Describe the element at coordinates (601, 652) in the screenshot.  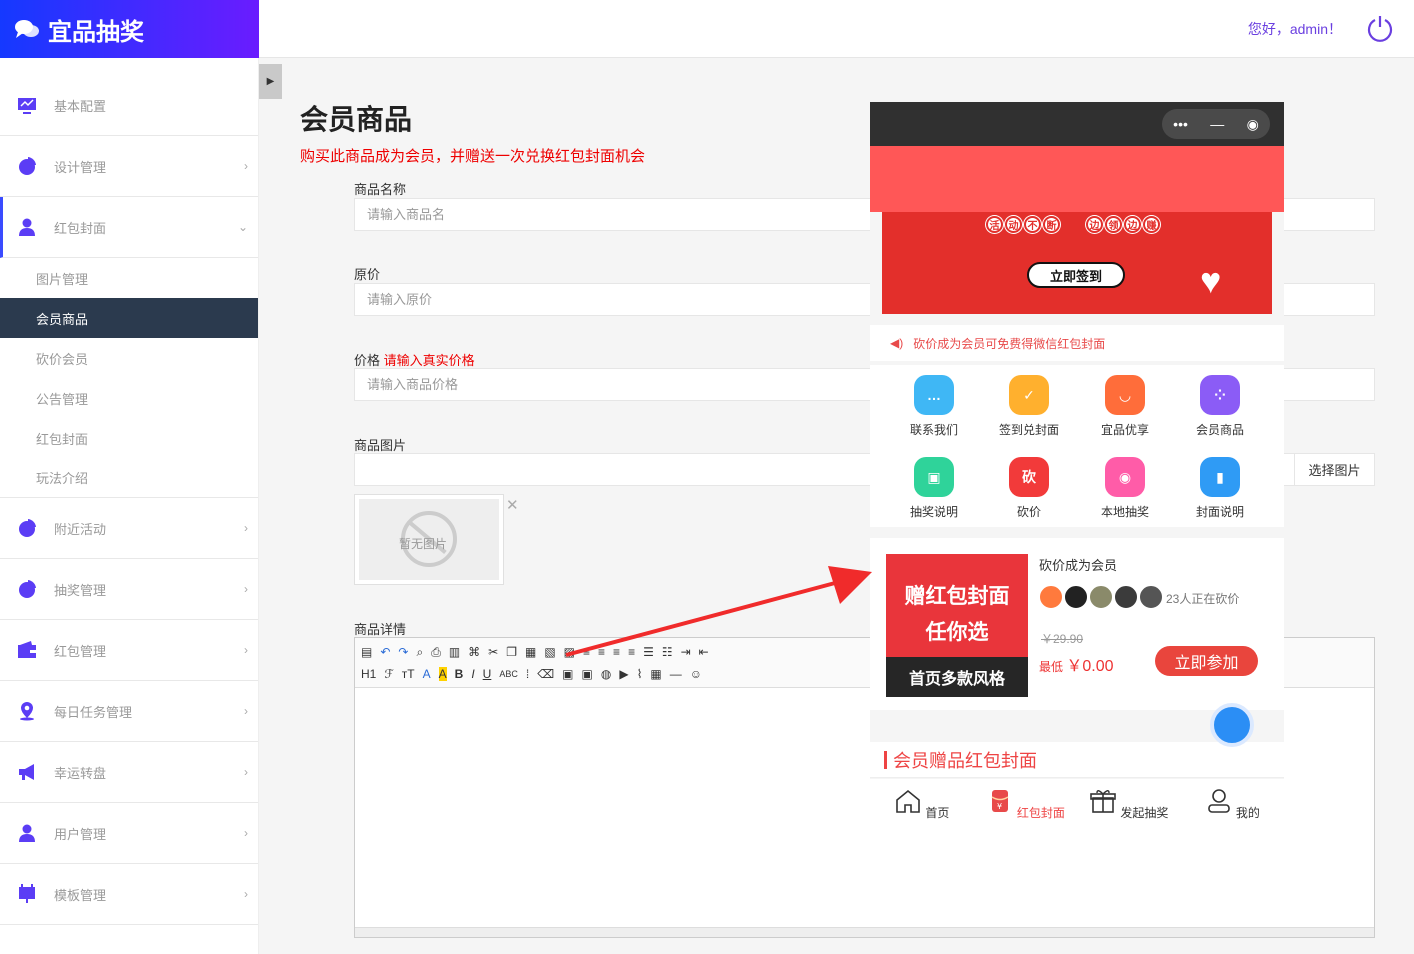
I see `align-center-icon: ≡` at that location.